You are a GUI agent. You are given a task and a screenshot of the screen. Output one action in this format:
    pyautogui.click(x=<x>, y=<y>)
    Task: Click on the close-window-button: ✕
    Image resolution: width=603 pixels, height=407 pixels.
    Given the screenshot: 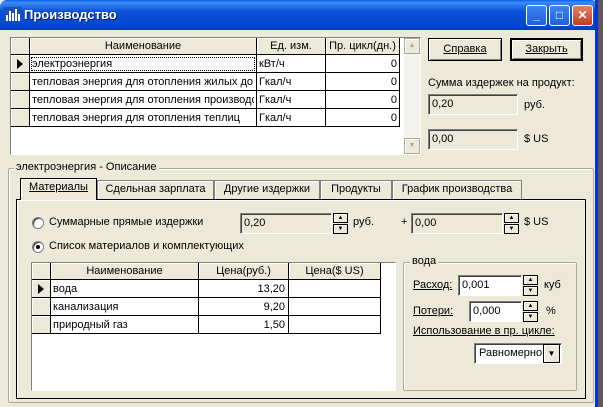 What is the action you would take?
    pyautogui.click(x=582, y=15)
    